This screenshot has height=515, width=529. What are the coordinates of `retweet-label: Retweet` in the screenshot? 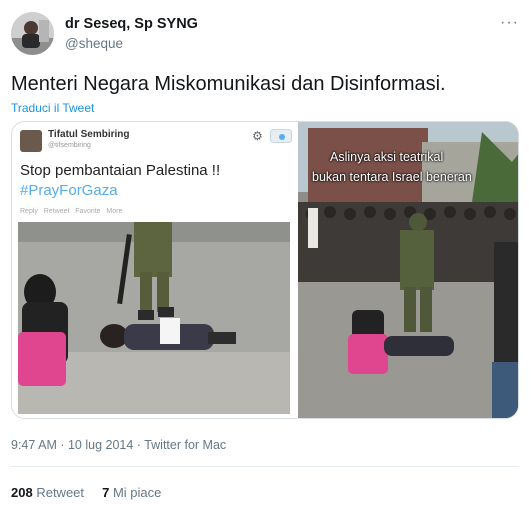 It's located at (60, 492).